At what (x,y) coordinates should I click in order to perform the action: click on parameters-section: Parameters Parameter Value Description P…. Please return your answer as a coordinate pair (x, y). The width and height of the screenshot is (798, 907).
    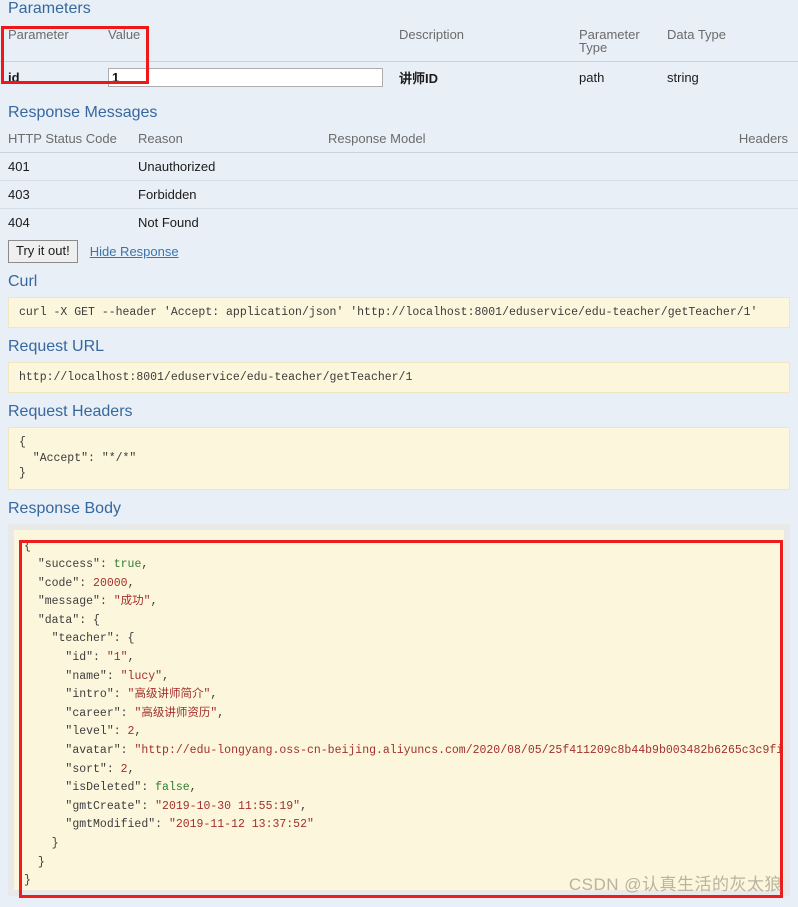
    Looking at the image, I should click on (399, 46).